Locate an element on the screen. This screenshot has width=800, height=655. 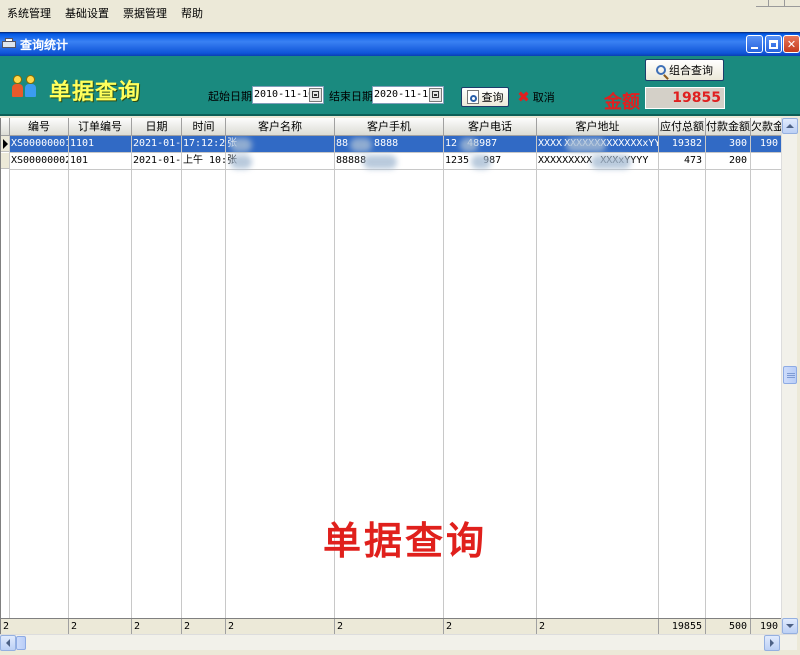
arrow-left-icon is located at coordinates (8, 643).